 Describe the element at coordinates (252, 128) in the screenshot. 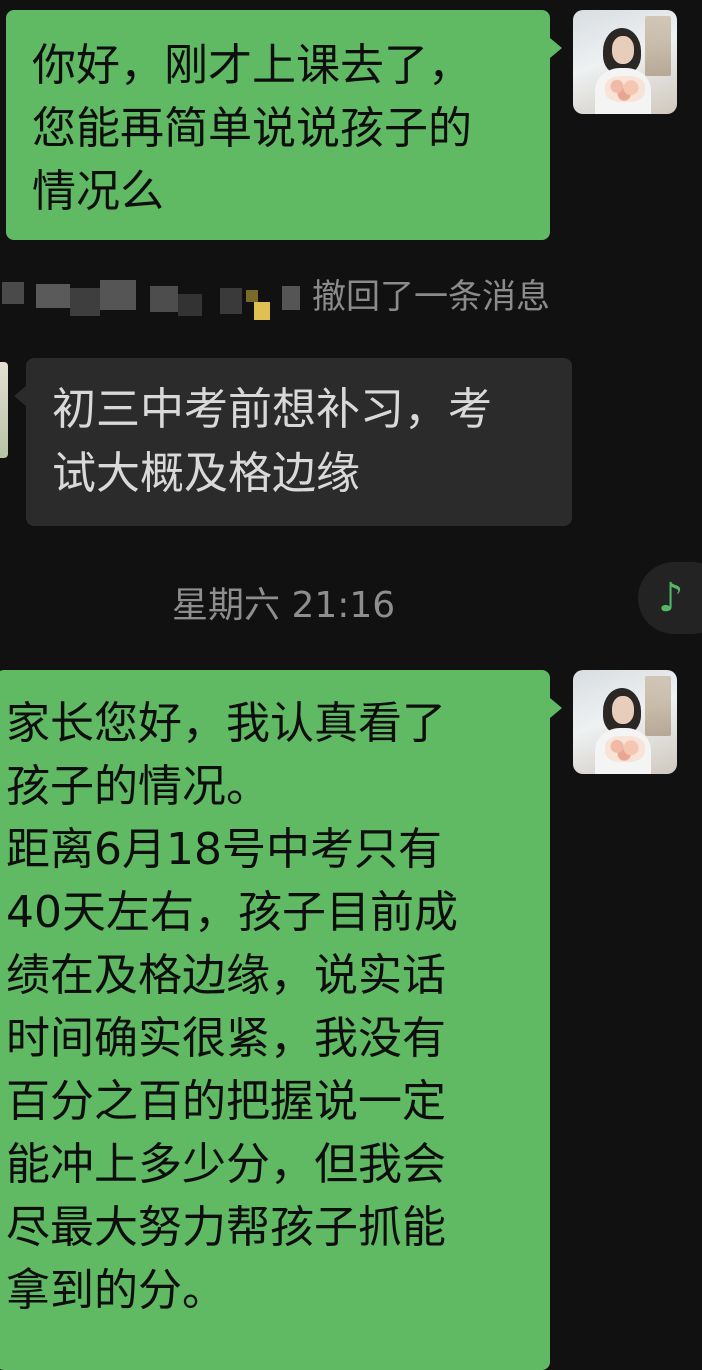

I see `message-text: 你好，刚才上课去了， 您能再简单说说孩子的 情况么` at that location.